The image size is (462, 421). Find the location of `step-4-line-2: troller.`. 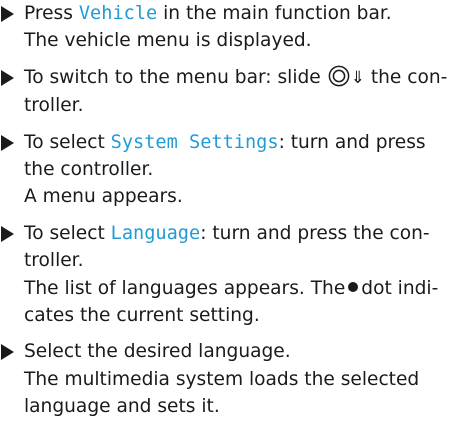

step-4-line-2: troller. is located at coordinates (54, 261).